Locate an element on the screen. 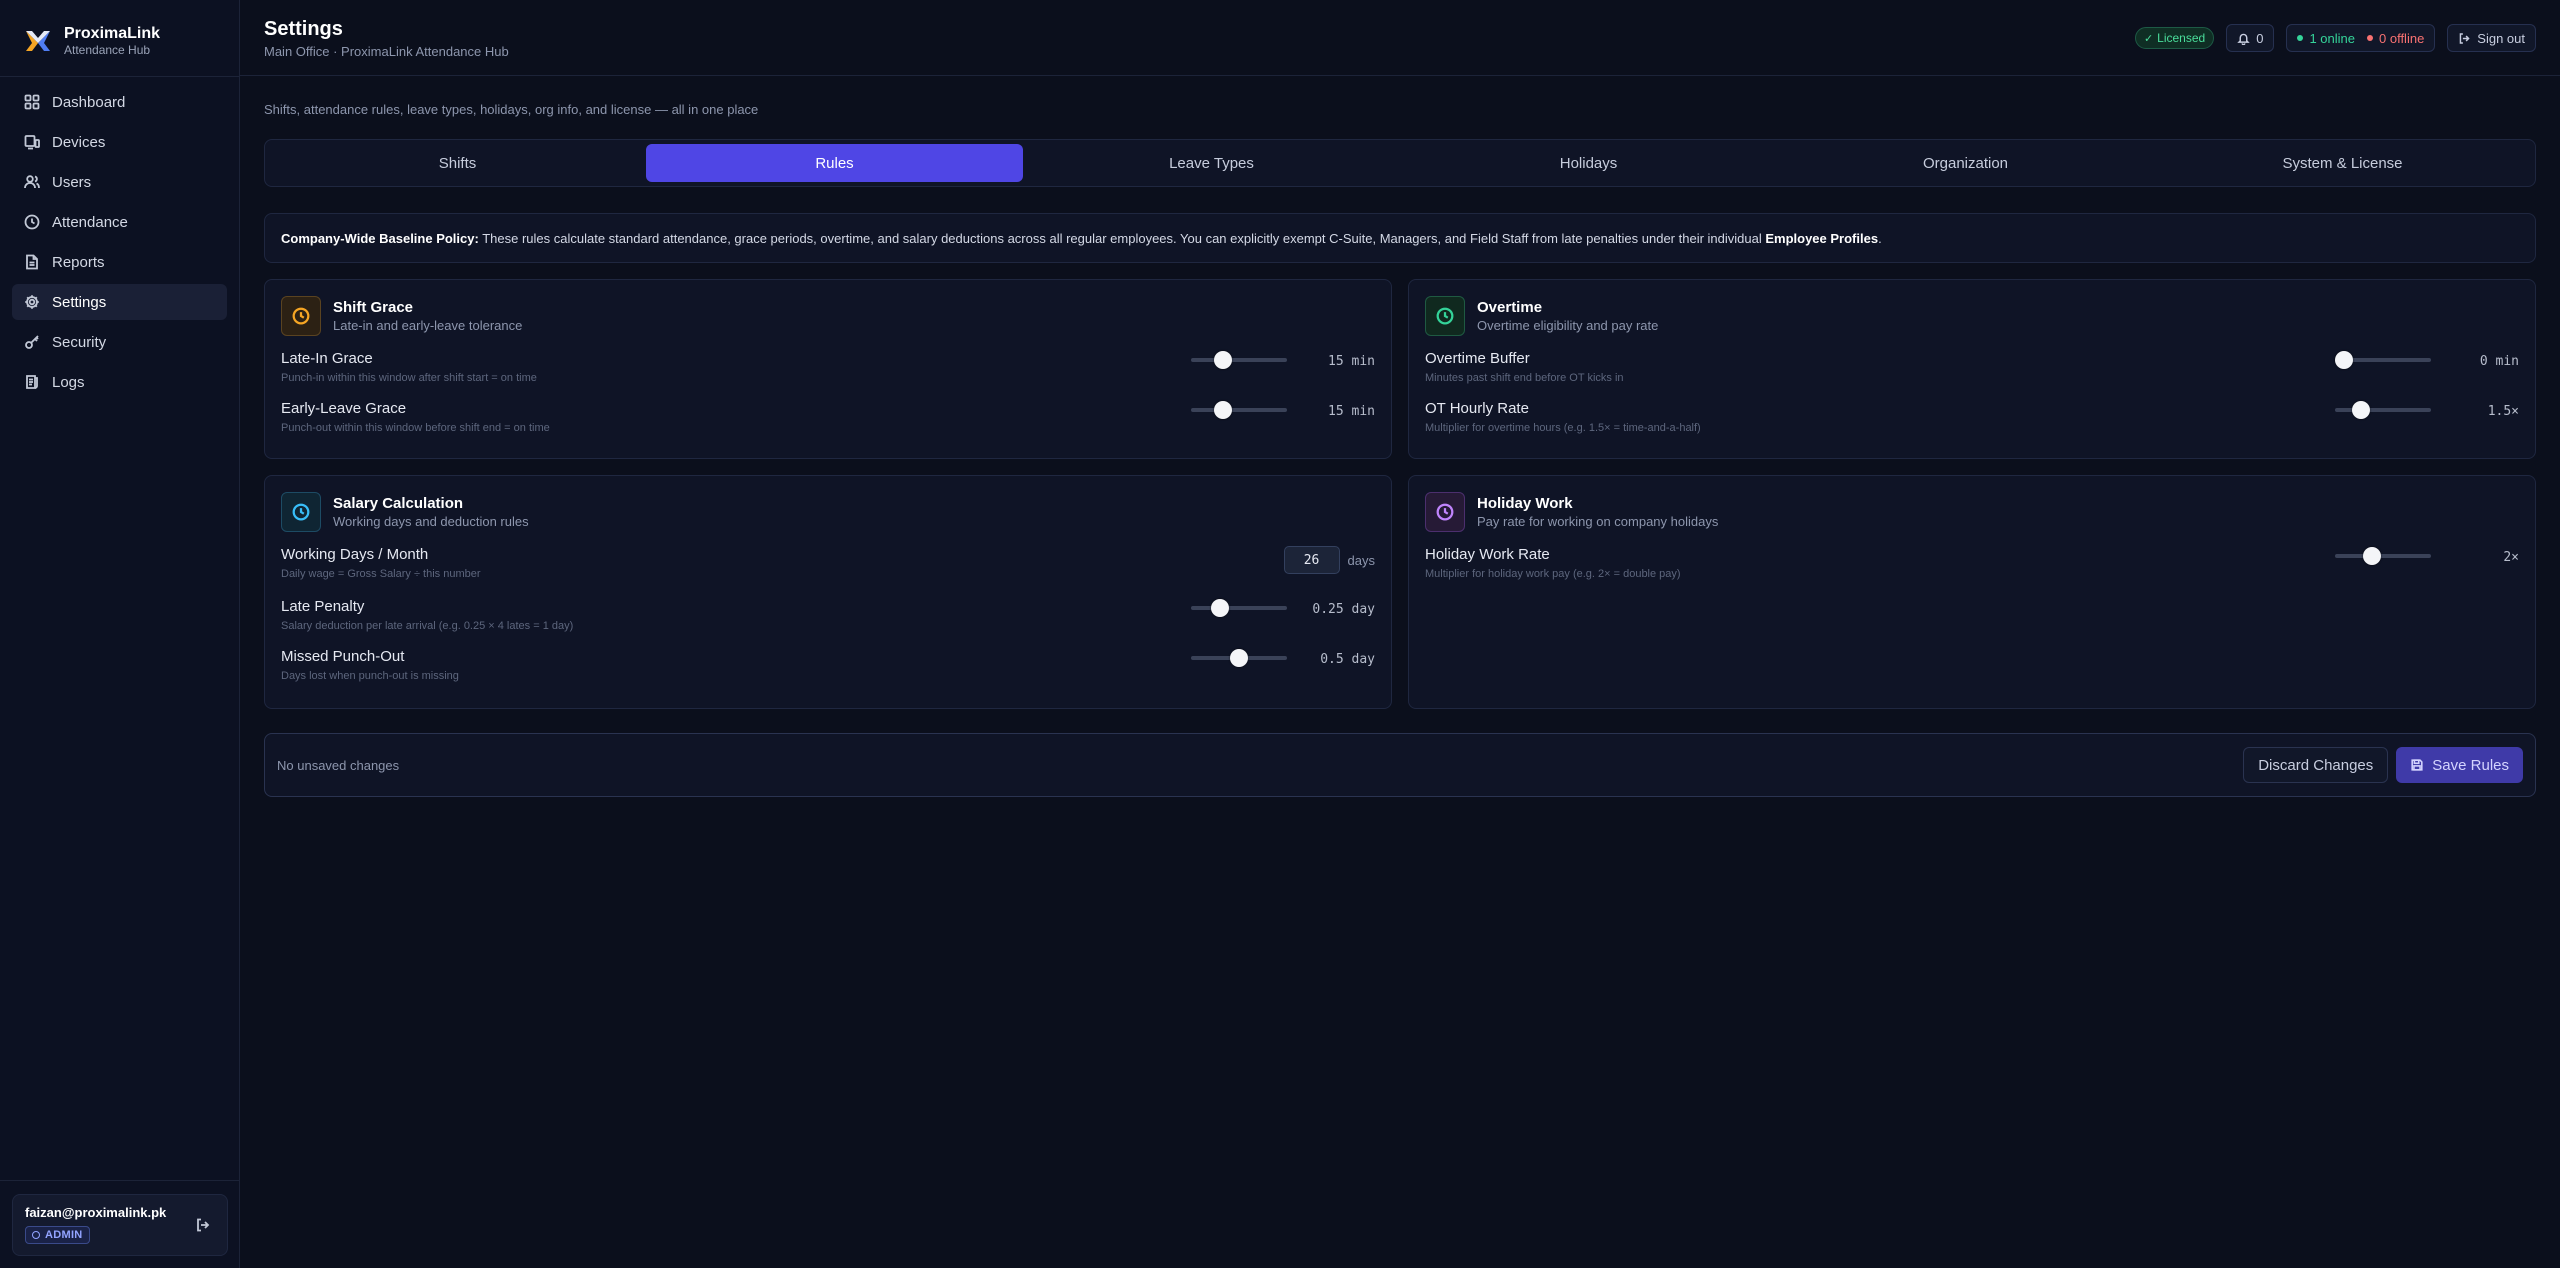 This screenshot has width=2560, height=1268. logout-button is located at coordinates (204, 1226).